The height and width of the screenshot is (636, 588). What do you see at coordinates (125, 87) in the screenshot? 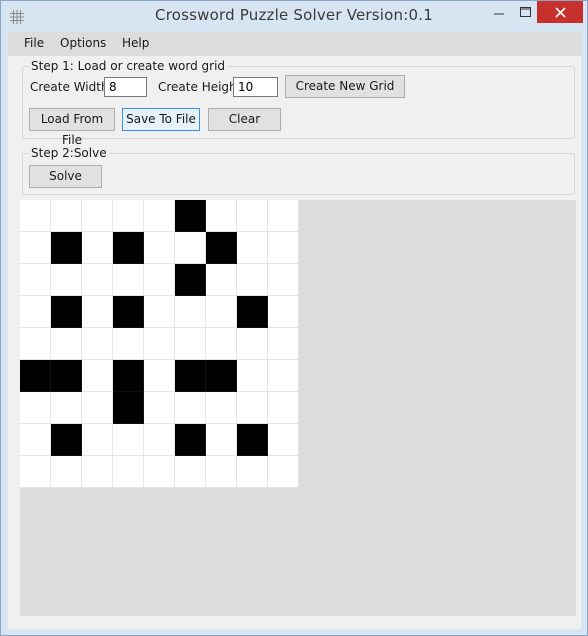
I see `width-input` at bounding box center [125, 87].